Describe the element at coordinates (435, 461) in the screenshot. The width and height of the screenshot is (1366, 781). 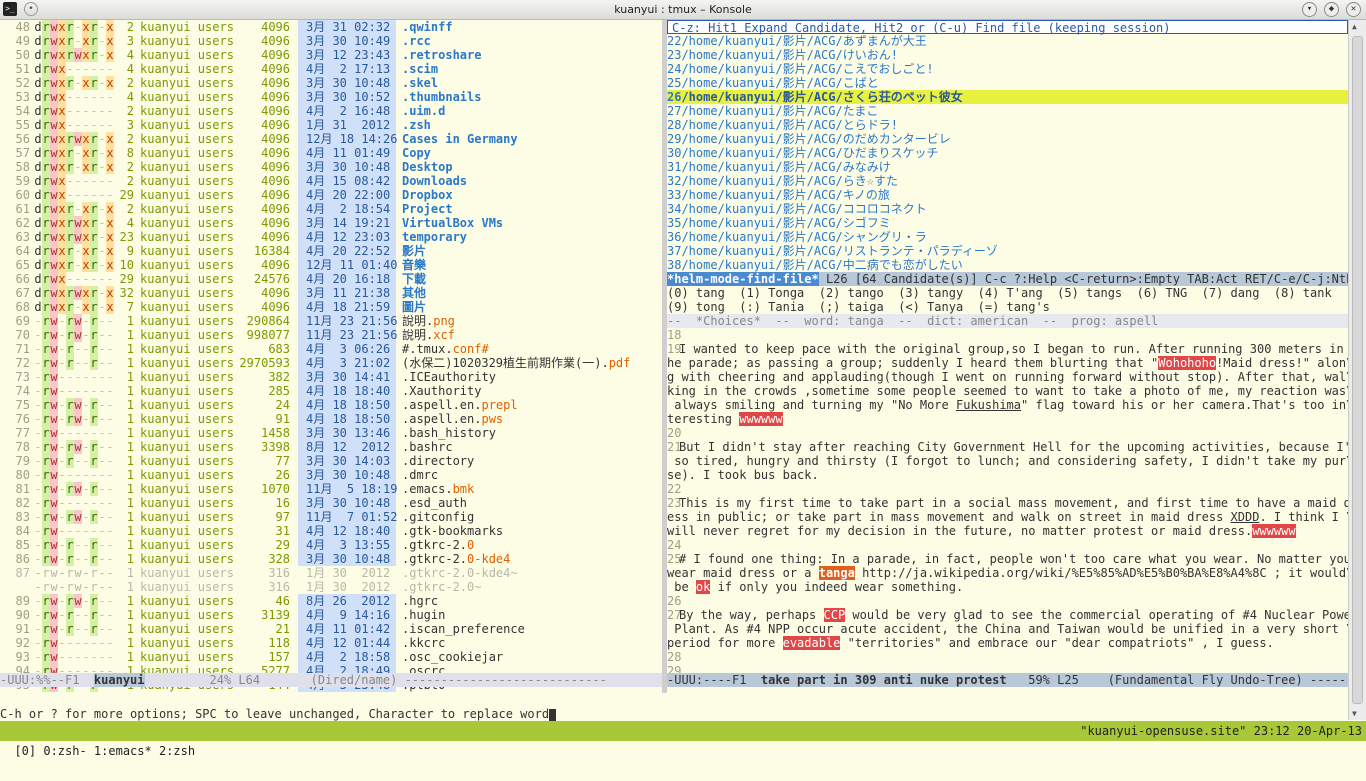
I see `file-name: .directory` at that location.